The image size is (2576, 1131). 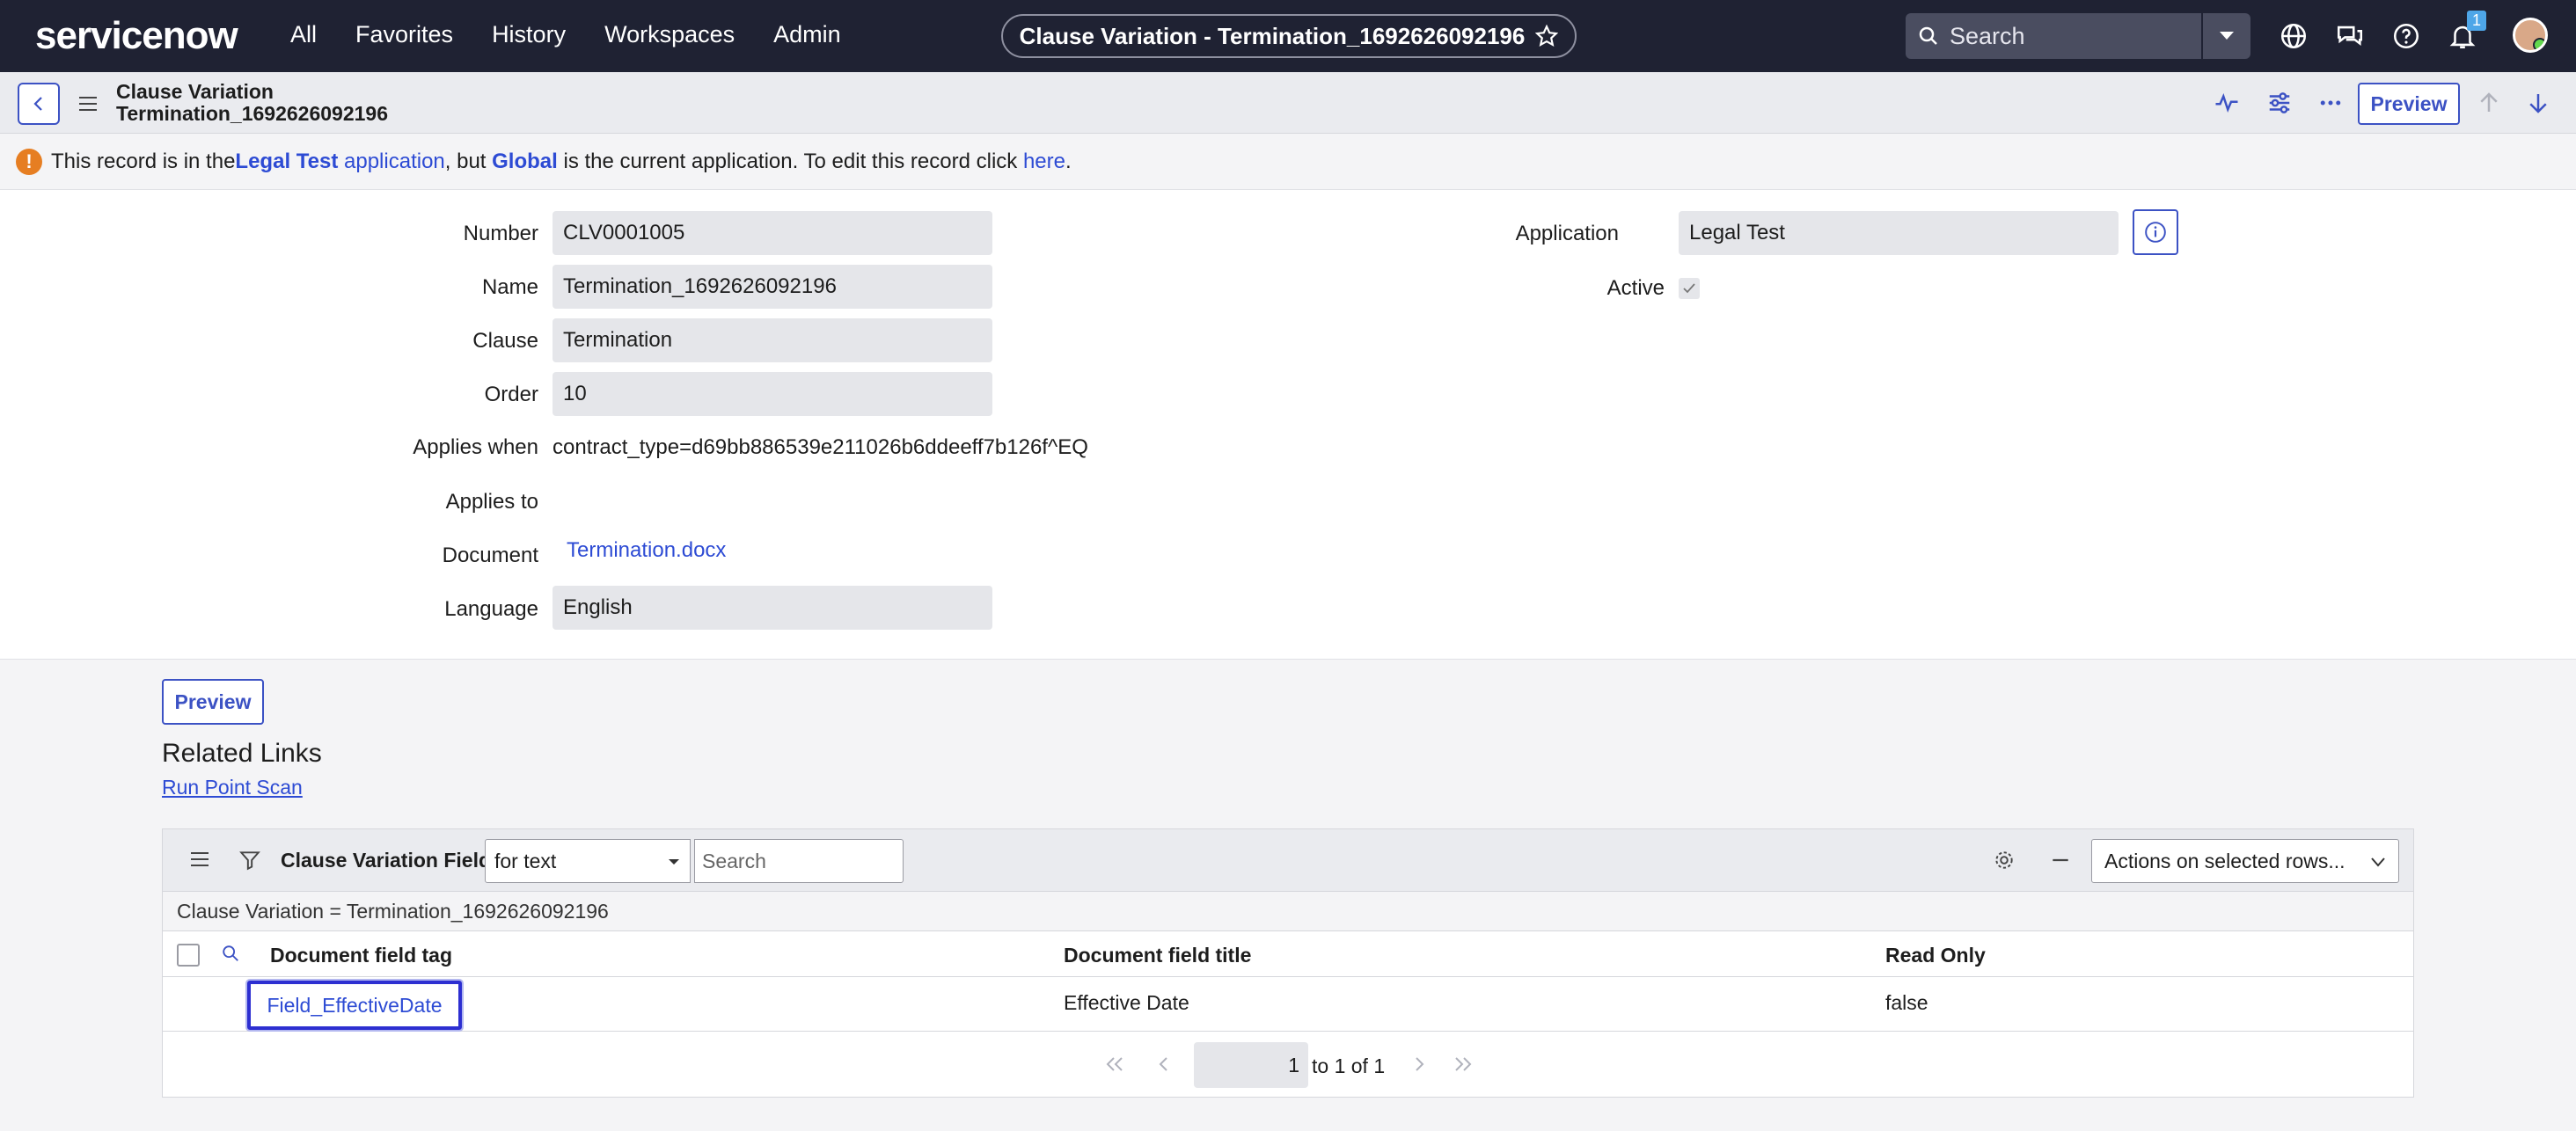 I want to click on last-page-icon, so click(x=1463, y=1064).